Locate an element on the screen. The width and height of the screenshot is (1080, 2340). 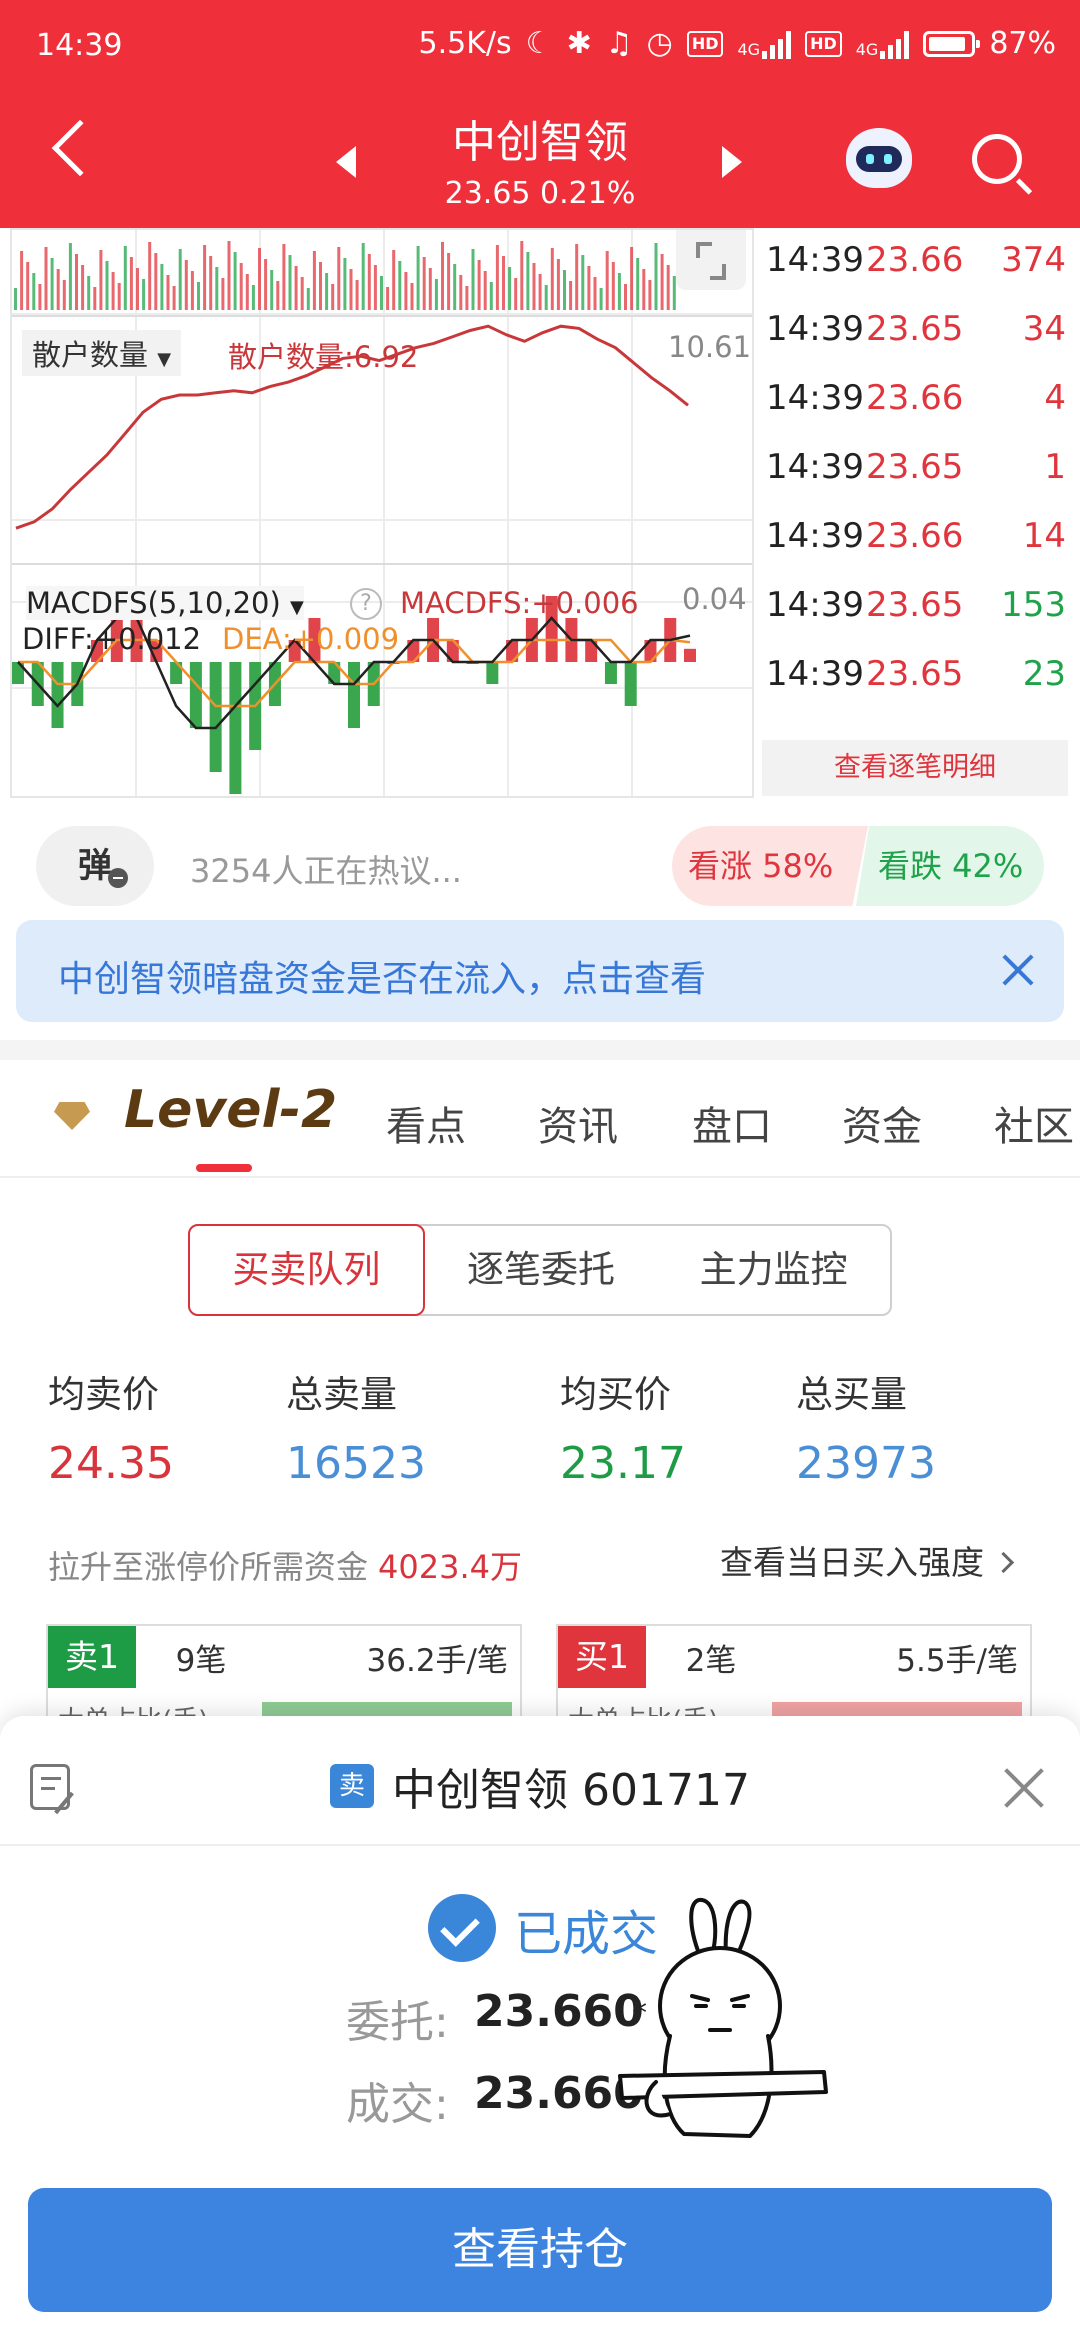
sell-badge: 卖 is located at coordinates (352, 1786).